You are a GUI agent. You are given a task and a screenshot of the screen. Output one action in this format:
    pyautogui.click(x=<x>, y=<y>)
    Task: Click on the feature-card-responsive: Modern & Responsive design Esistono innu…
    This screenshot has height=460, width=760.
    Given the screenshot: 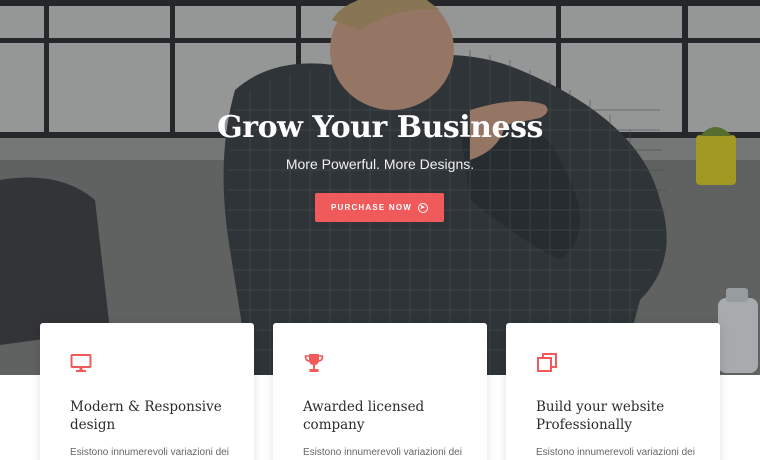 What is the action you would take?
    pyautogui.click(x=147, y=391)
    